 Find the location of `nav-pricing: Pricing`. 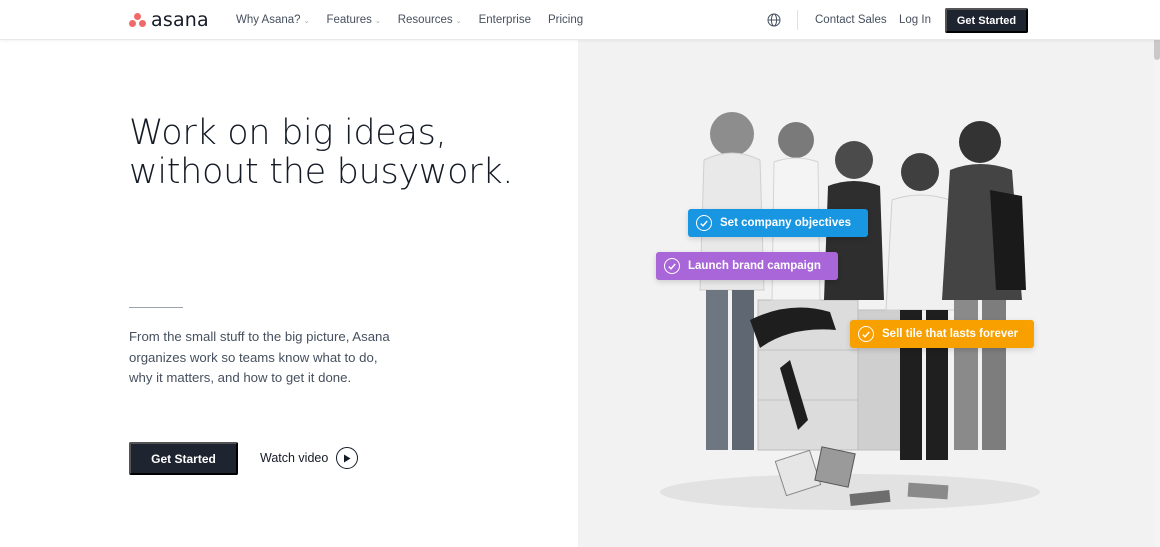

nav-pricing: Pricing is located at coordinates (565, 20).